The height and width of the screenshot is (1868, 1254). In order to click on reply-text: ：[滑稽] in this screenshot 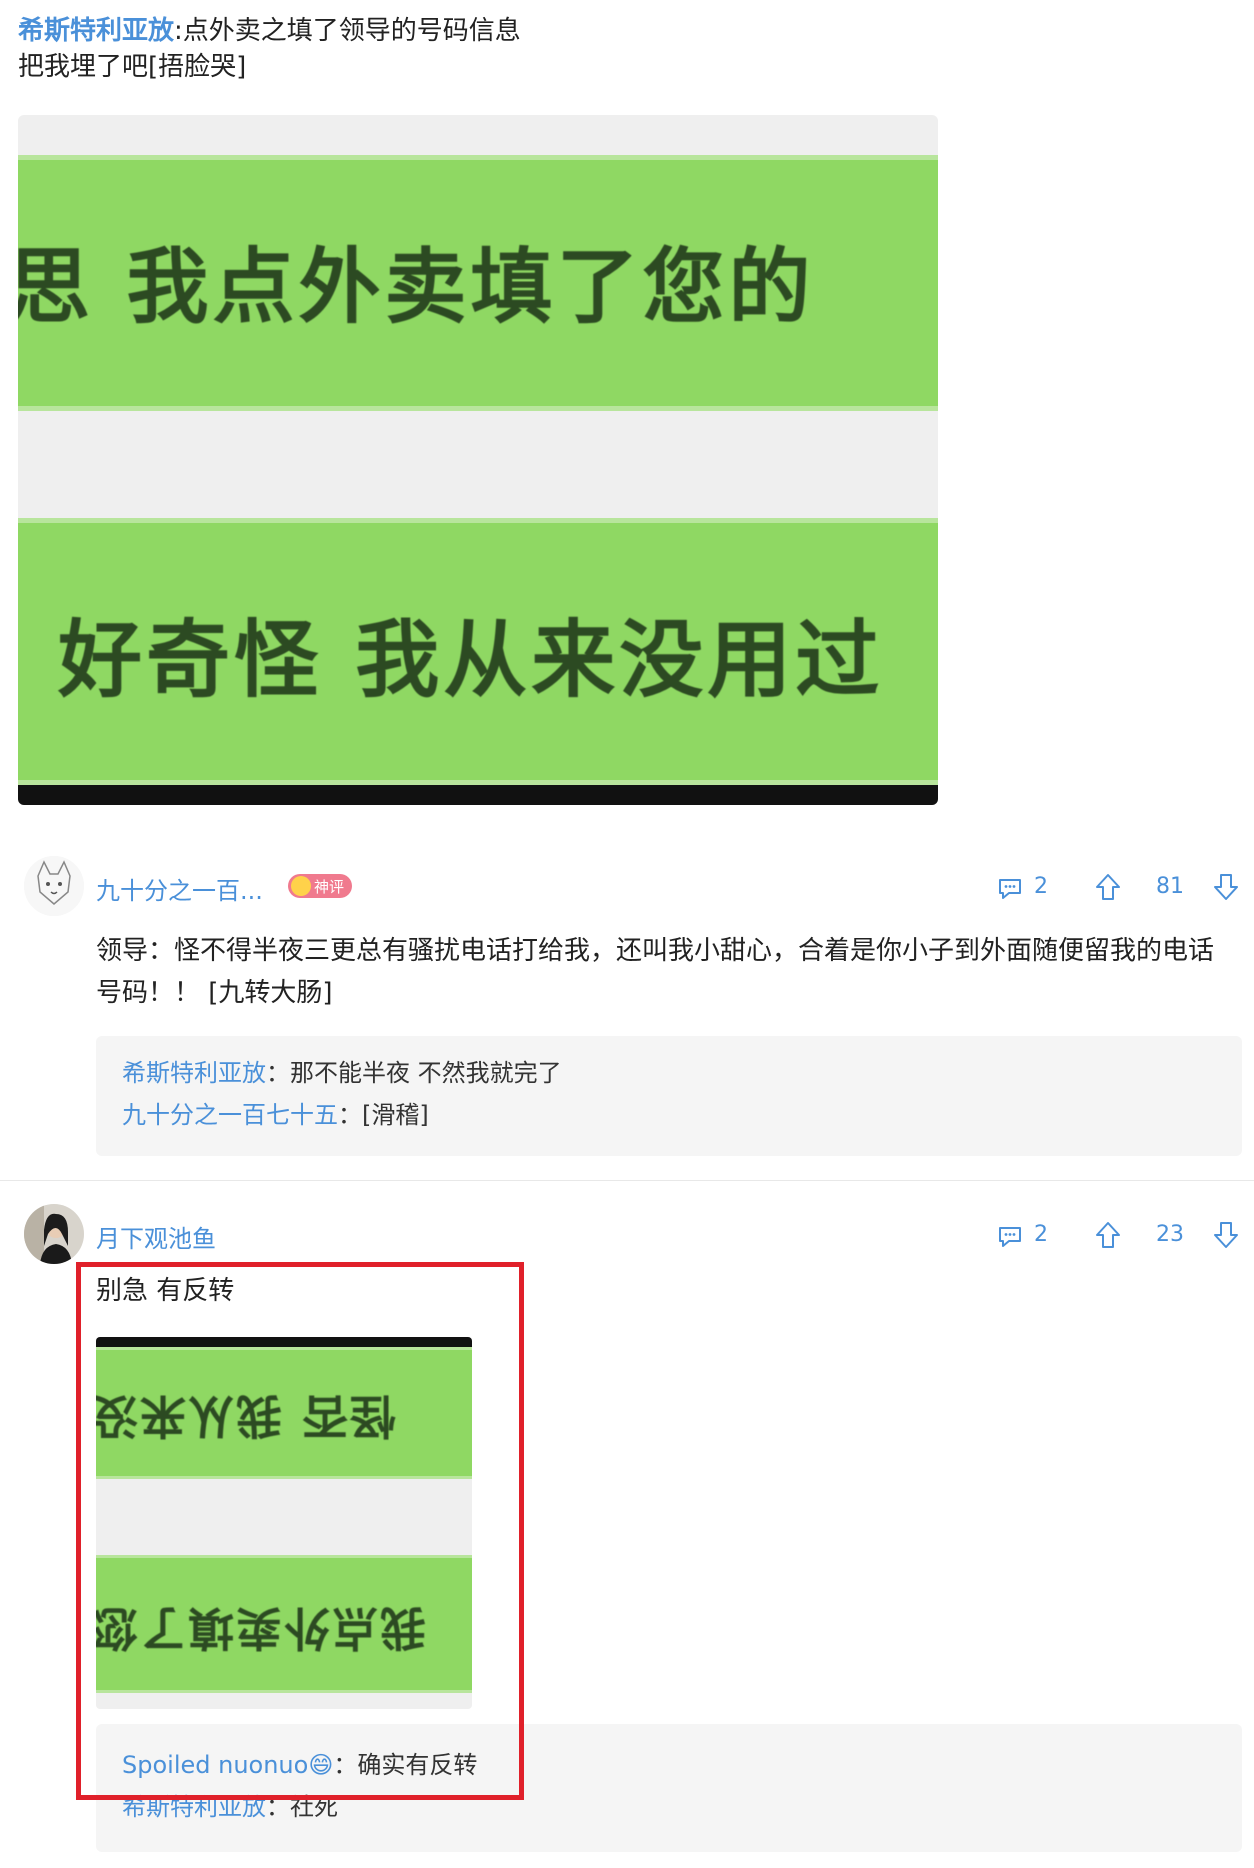, I will do `click(383, 1115)`.